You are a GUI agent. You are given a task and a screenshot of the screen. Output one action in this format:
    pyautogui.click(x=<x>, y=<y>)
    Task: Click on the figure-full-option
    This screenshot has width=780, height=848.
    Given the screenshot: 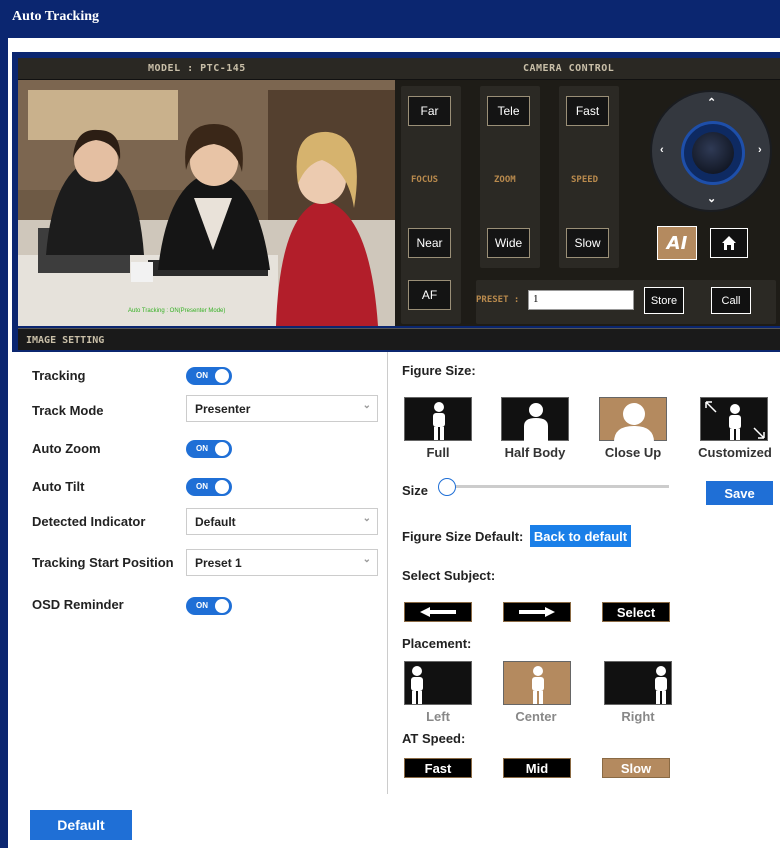 What is the action you would take?
    pyautogui.click(x=438, y=419)
    